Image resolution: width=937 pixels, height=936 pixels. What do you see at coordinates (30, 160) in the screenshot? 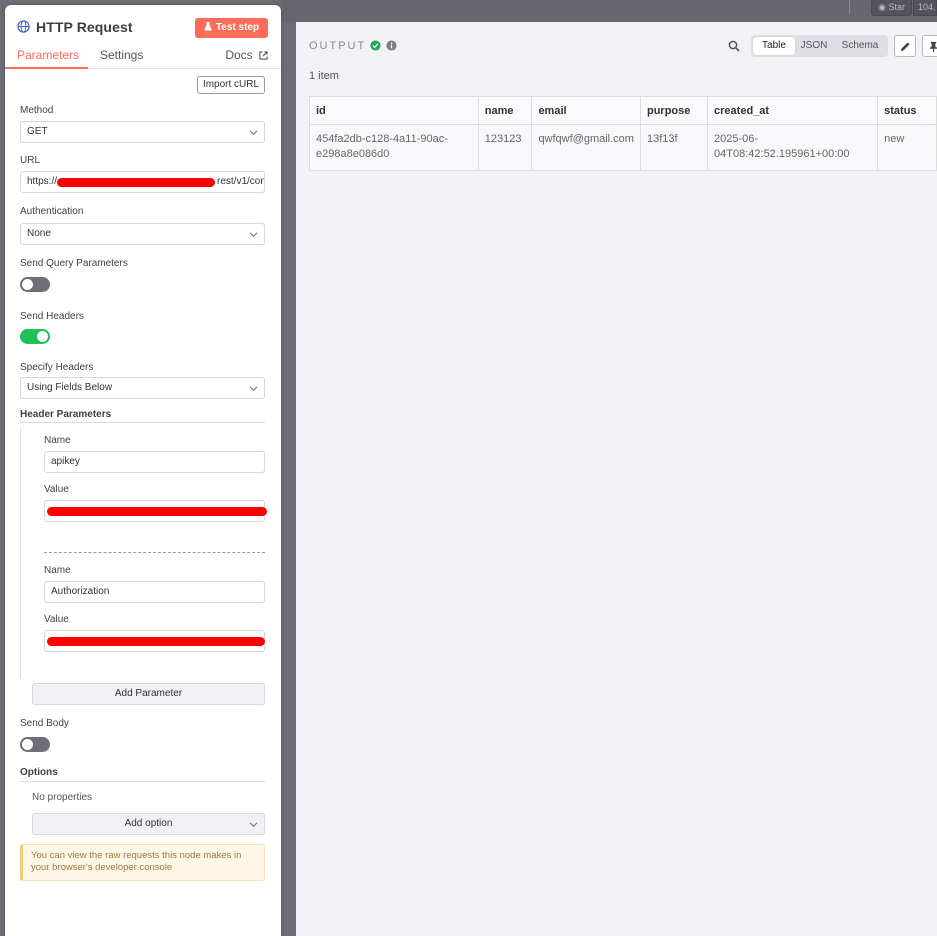
I see `url-label: URL` at bounding box center [30, 160].